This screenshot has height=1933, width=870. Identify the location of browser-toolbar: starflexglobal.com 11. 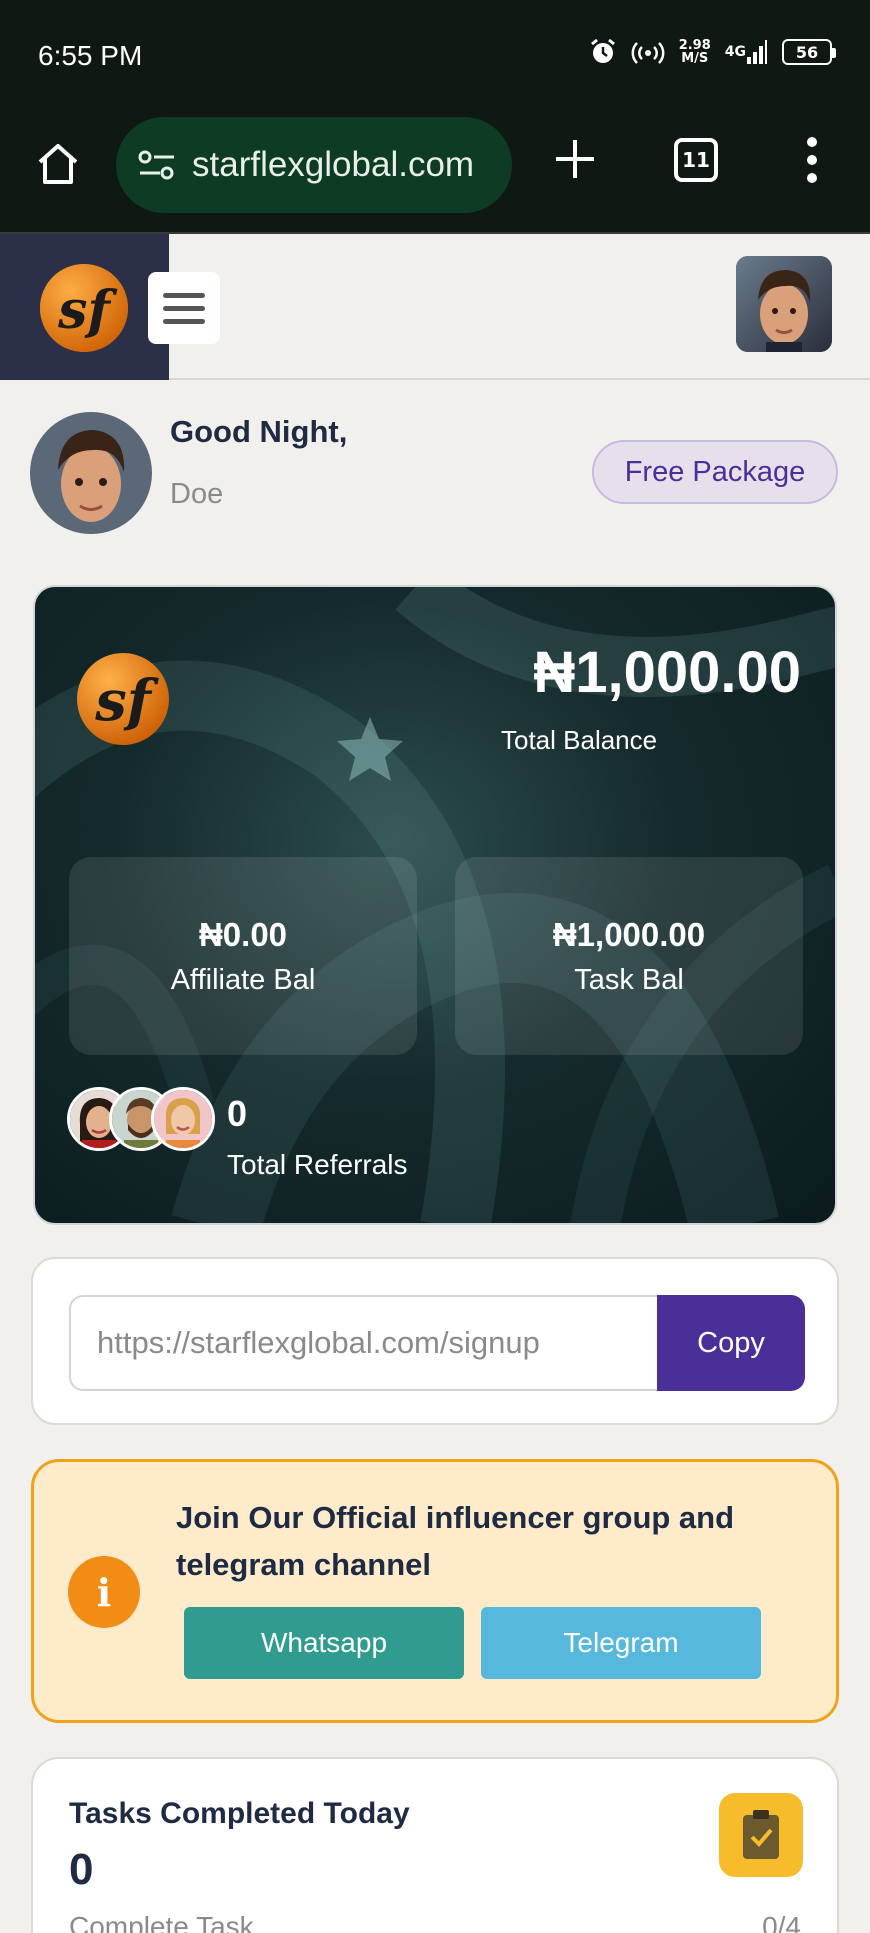
(435, 172).